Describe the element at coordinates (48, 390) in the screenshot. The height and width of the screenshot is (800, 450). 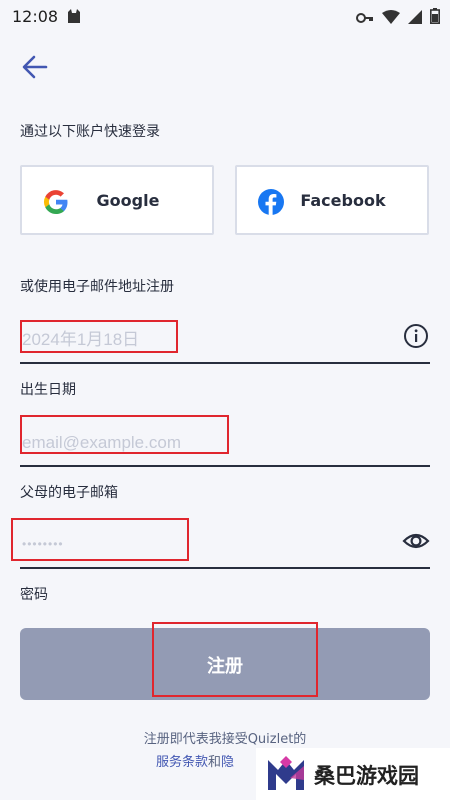
I see `birthday-caption: 出生日期` at that location.